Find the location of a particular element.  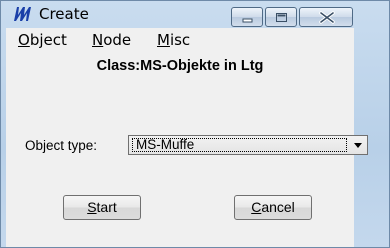

menu-object: Object is located at coordinates (42, 40).